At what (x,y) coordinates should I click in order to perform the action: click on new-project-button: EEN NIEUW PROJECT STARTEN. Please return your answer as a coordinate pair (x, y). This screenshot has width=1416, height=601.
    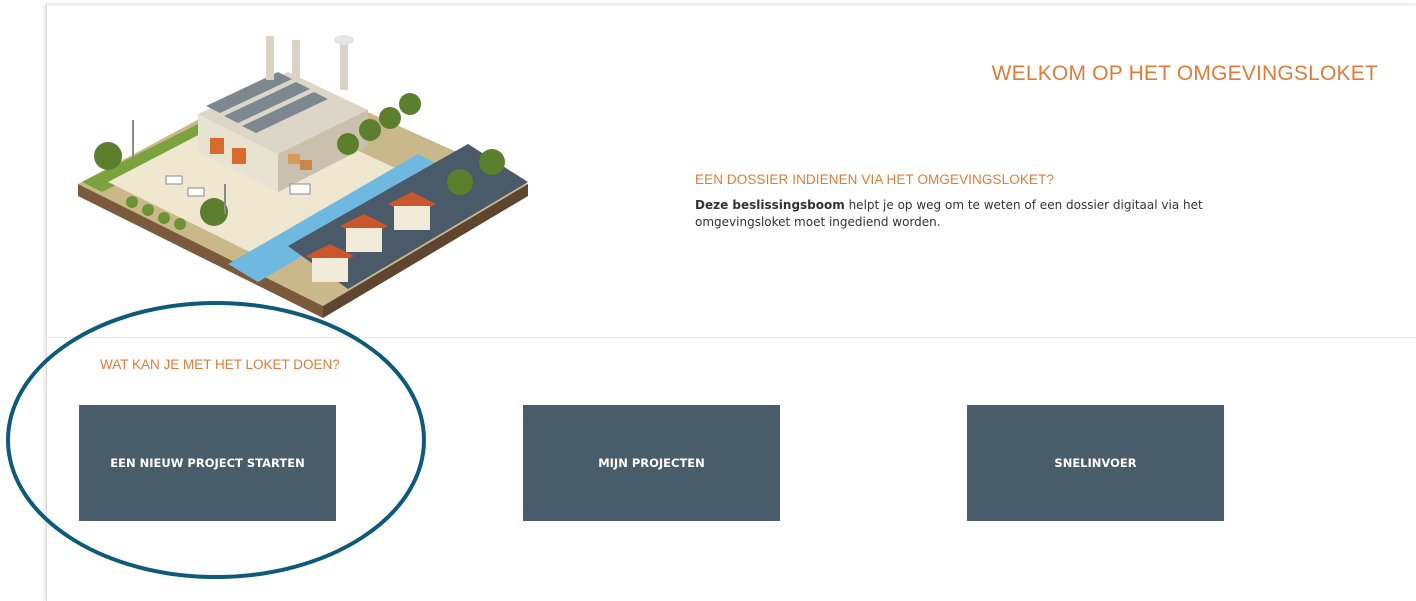
    Looking at the image, I should click on (207, 463).